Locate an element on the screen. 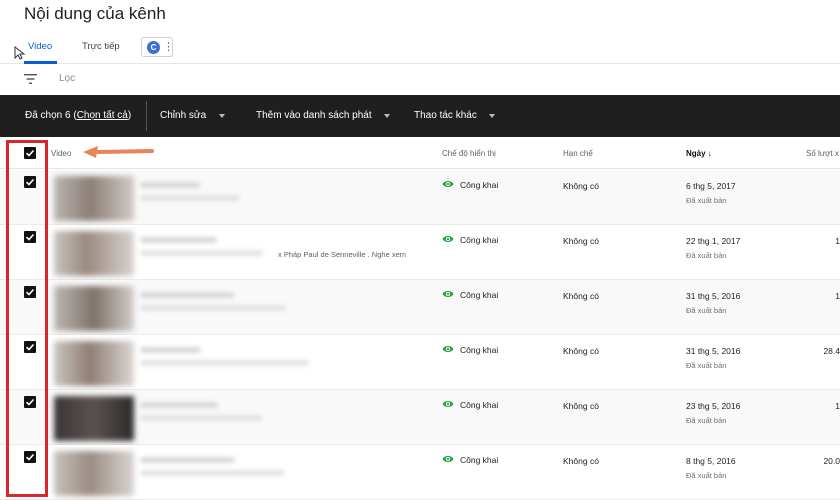 The image size is (840, 500). arrow-annotation-icon is located at coordinates (118, 152).